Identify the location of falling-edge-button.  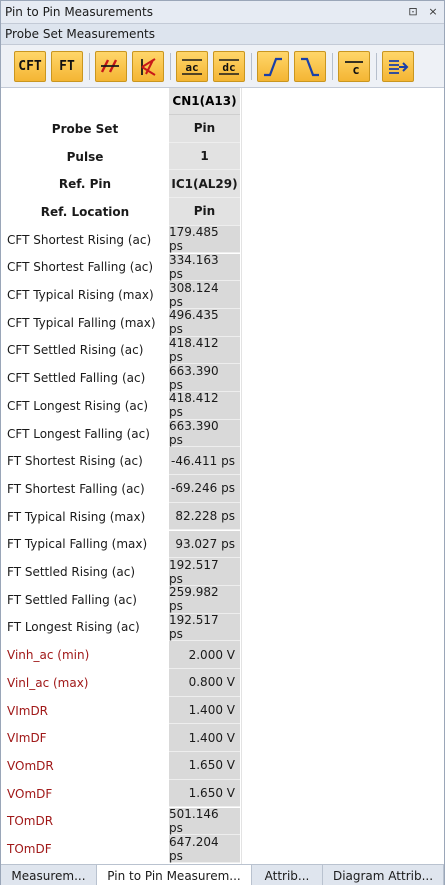
(310, 66).